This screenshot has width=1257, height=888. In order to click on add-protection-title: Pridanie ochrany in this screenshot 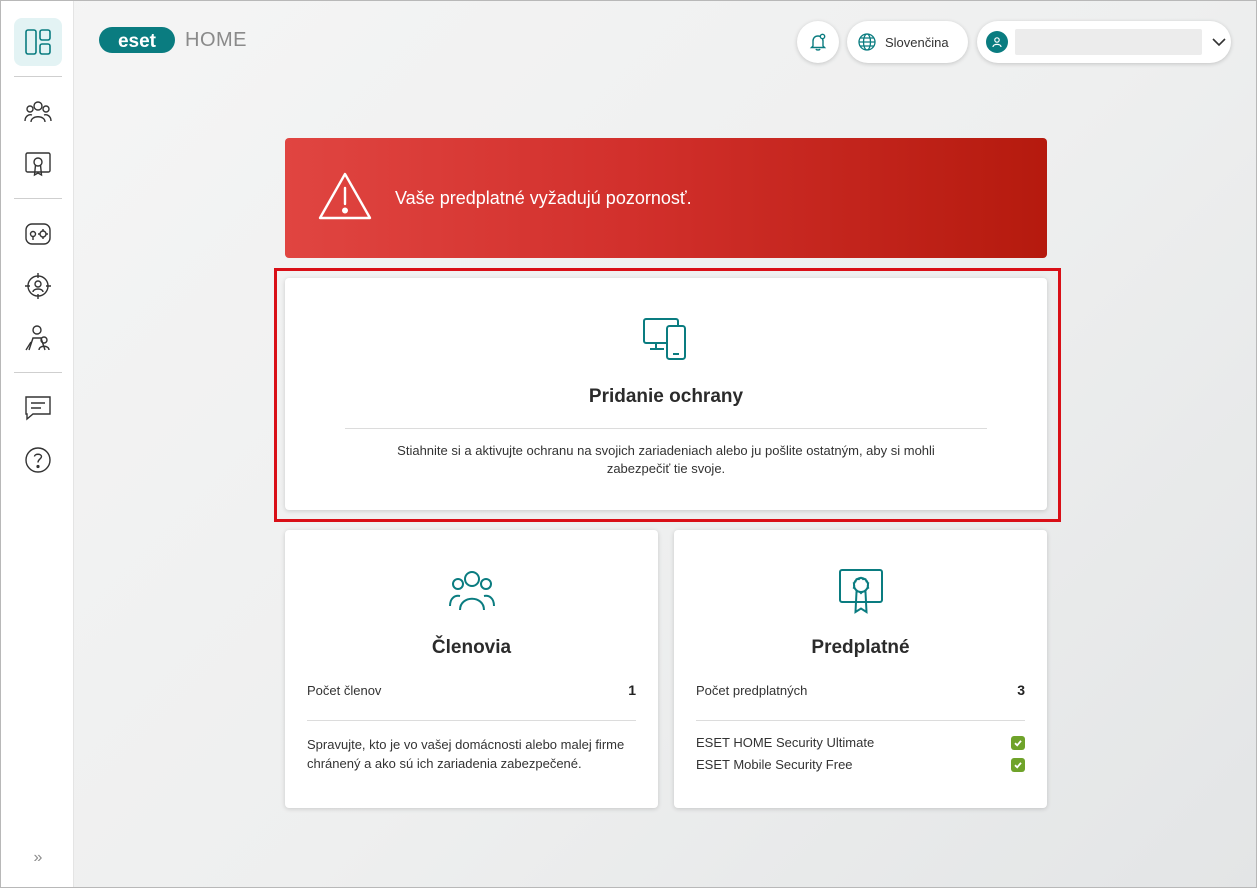, I will do `click(666, 396)`.